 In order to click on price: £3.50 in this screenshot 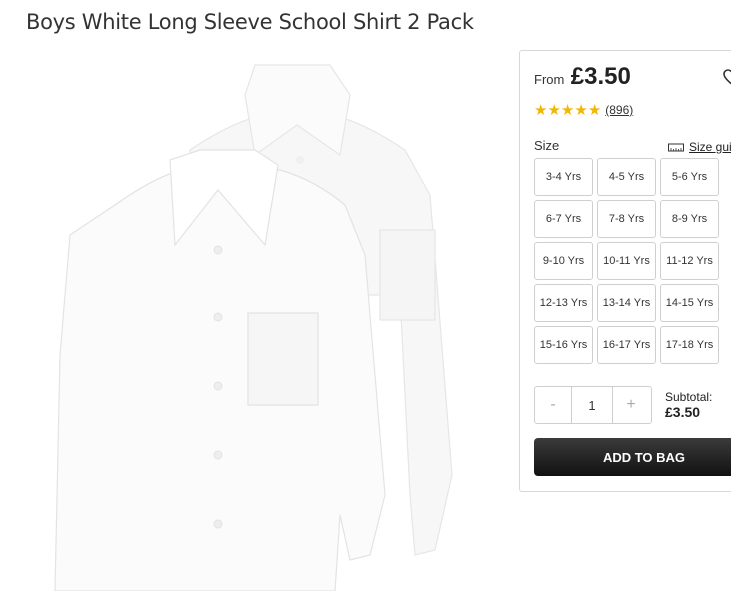, I will do `click(600, 76)`.